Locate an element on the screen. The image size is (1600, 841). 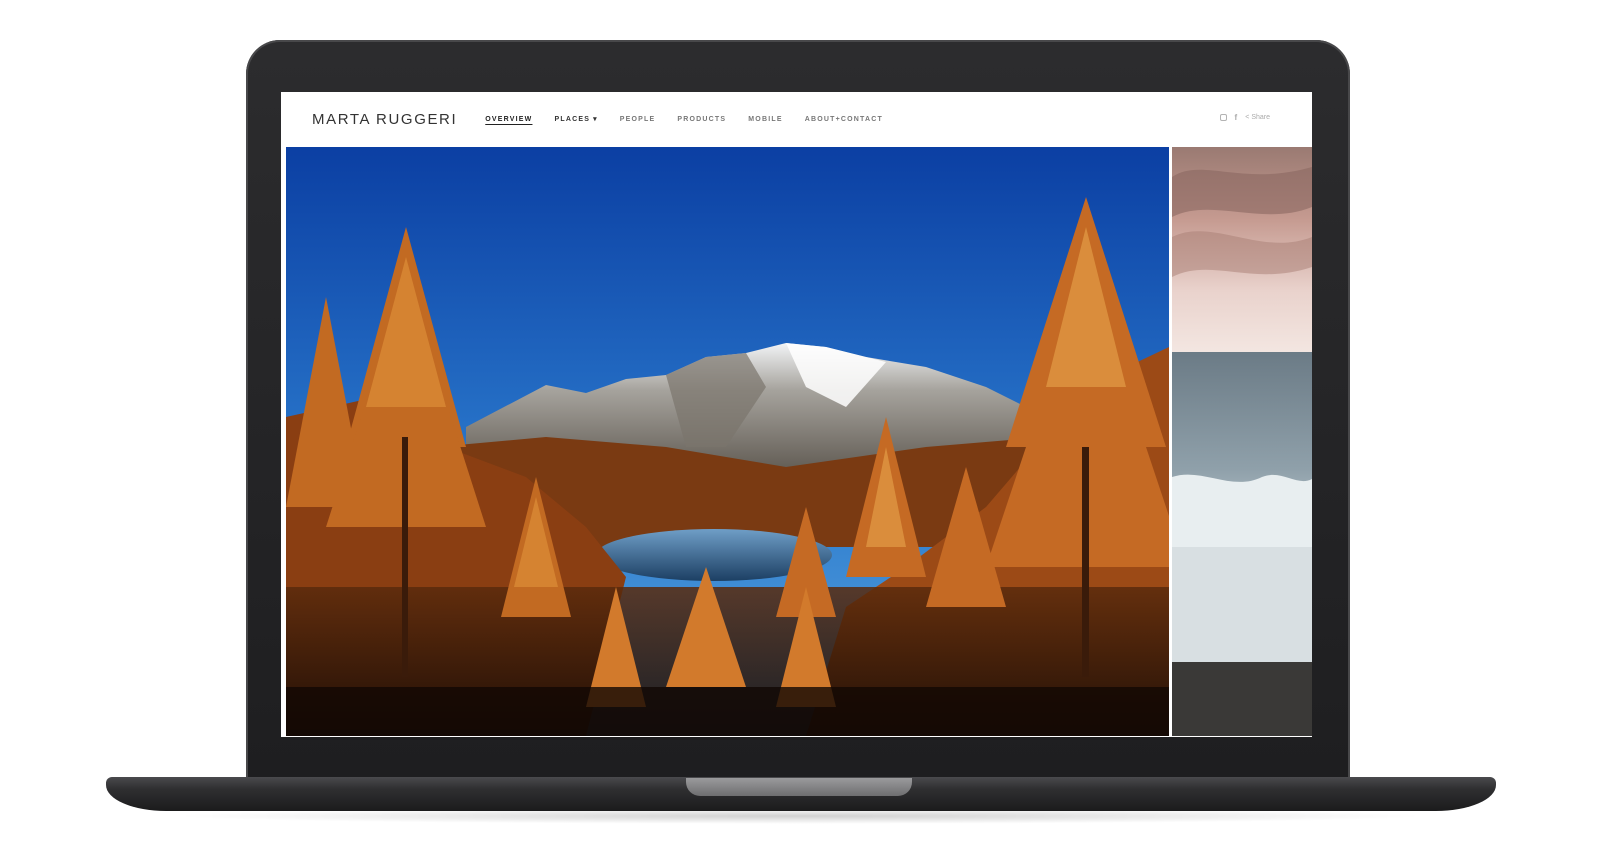
site-brand: MARTA RUGGERI is located at coordinates (384, 119).